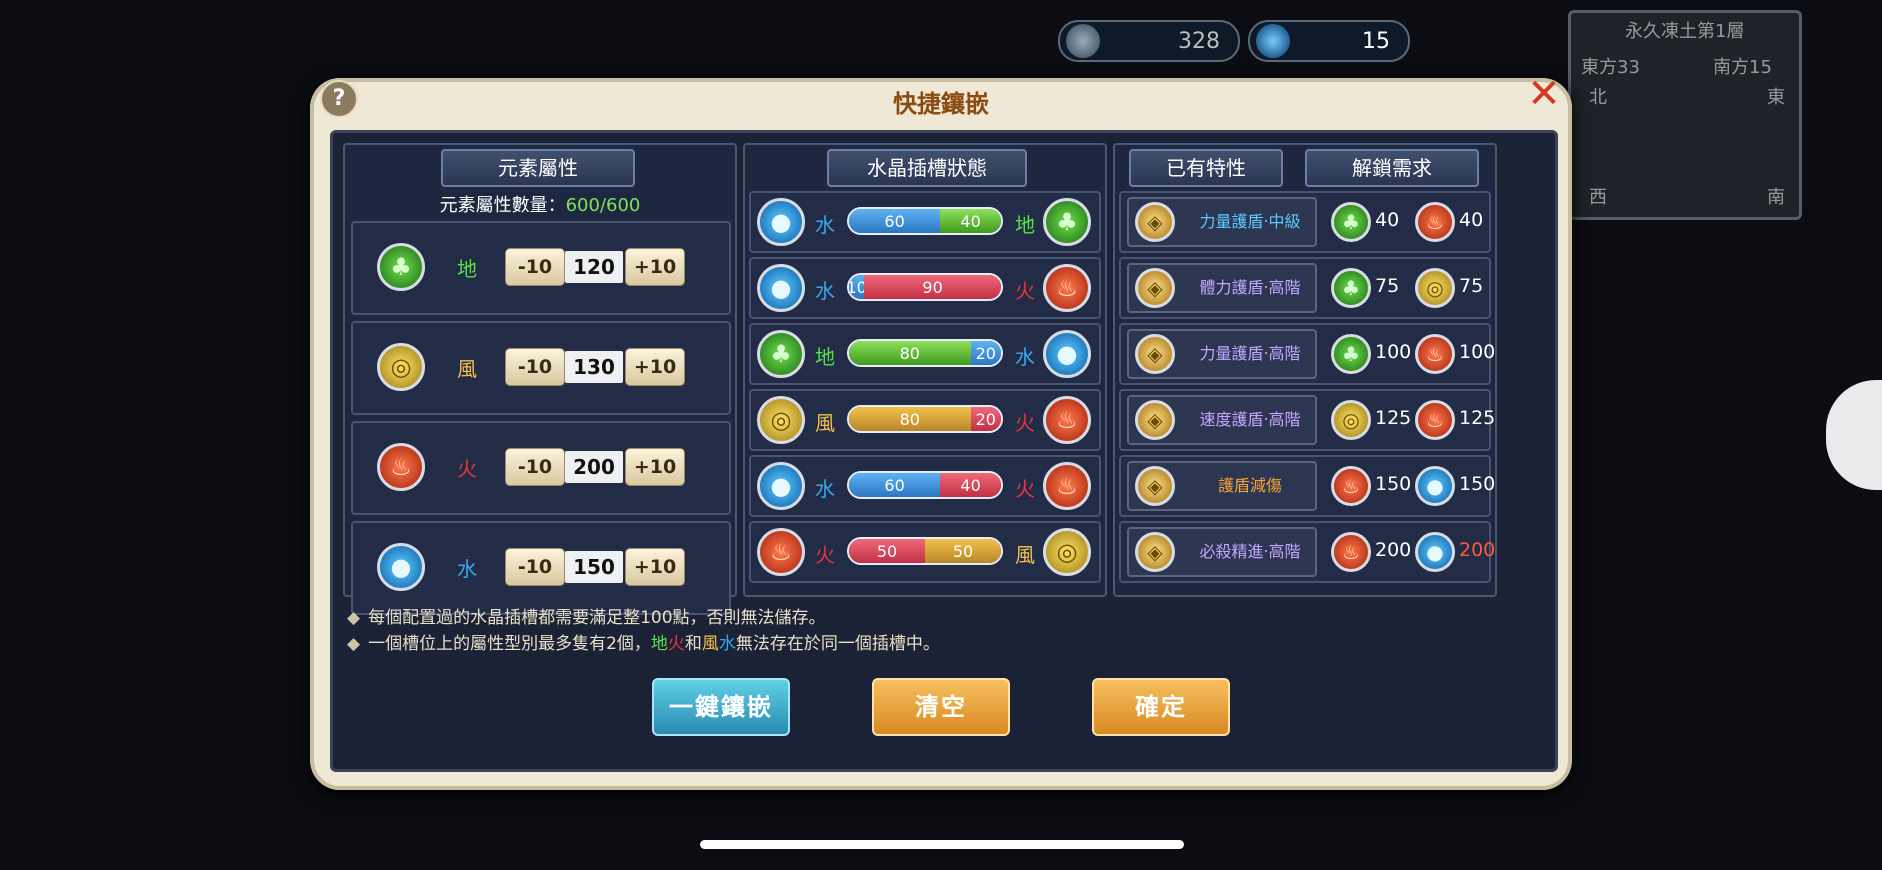 The image size is (1882, 870). I want to click on trait-item: ◈ 速度護盾‧高階, so click(1222, 420).